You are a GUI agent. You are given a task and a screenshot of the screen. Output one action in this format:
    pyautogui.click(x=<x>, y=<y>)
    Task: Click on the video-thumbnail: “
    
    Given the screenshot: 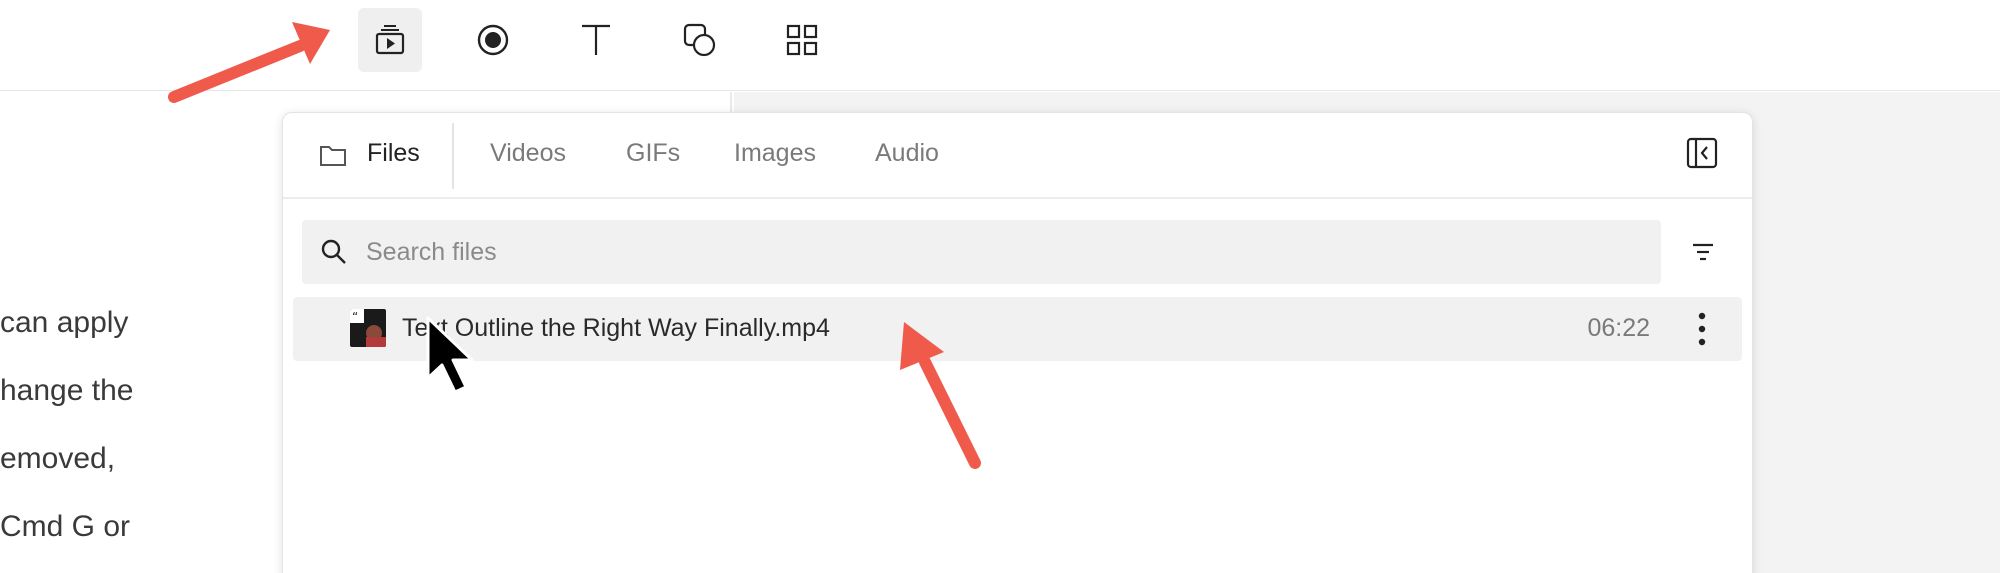 What is the action you would take?
    pyautogui.click(x=368, y=328)
    